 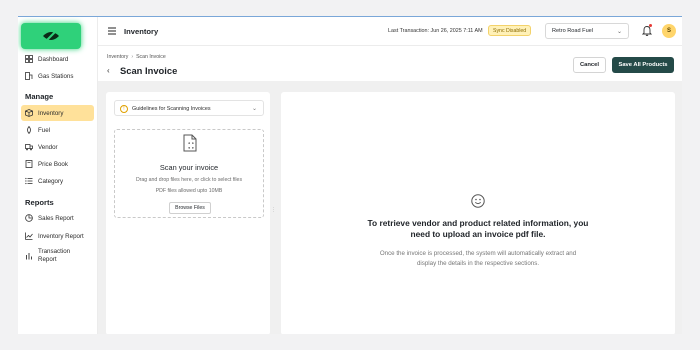 What do you see at coordinates (51, 113) in the screenshot?
I see `sidebar-item-label: Inventory` at bounding box center [51, 113].